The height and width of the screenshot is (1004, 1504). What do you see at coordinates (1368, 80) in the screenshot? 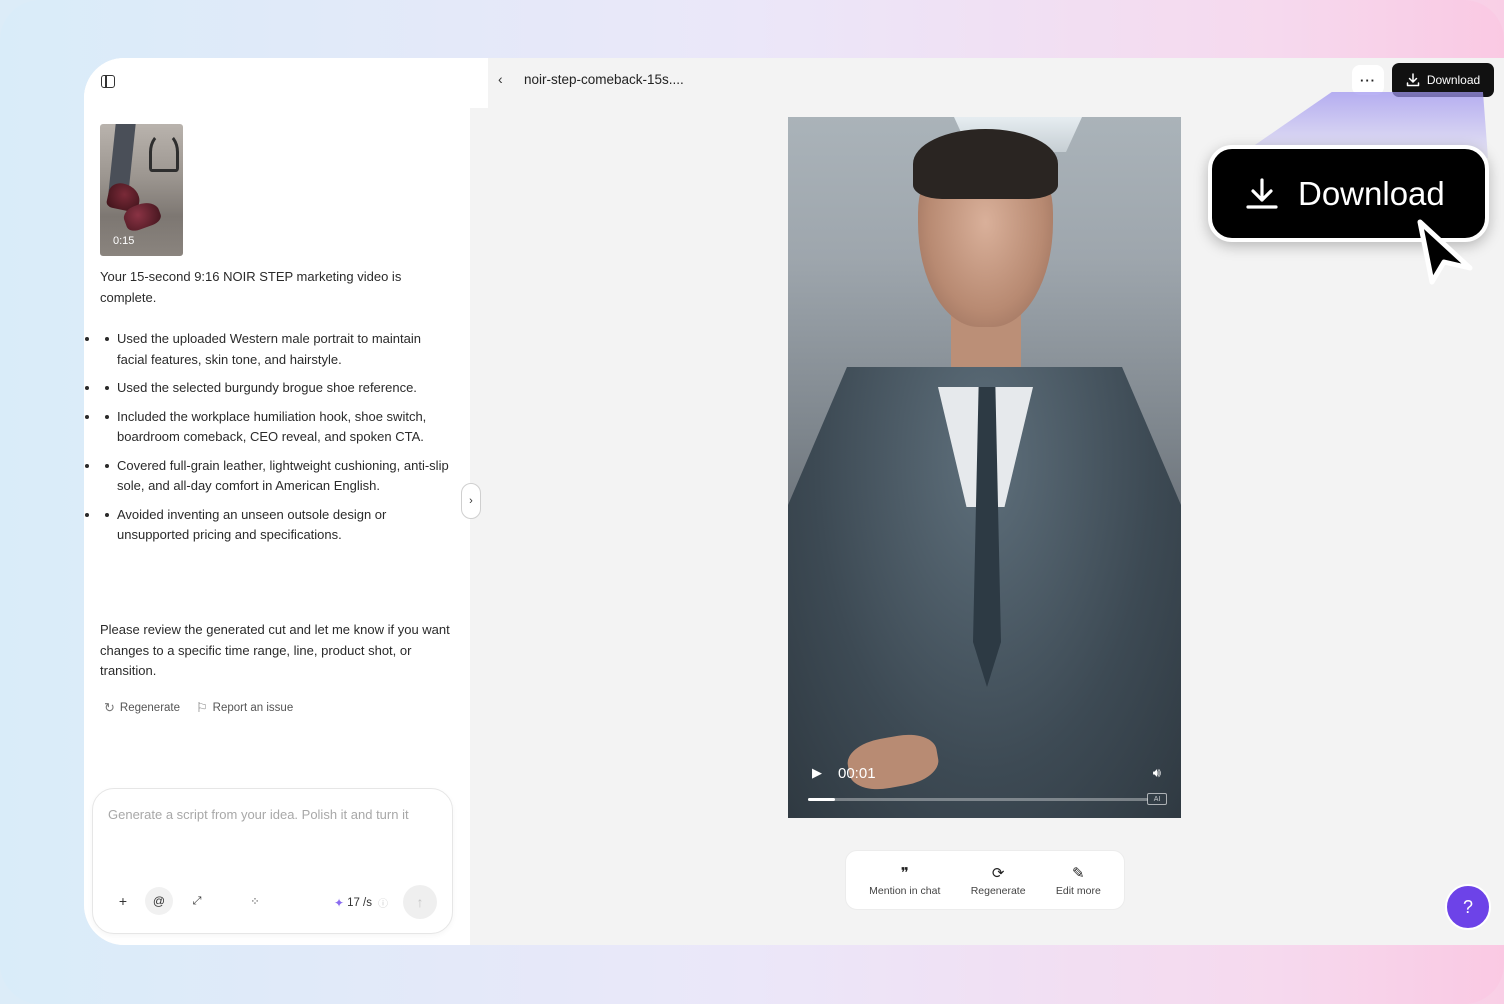
I see `more-options-button: ···` at bounding box center [1368, 80].